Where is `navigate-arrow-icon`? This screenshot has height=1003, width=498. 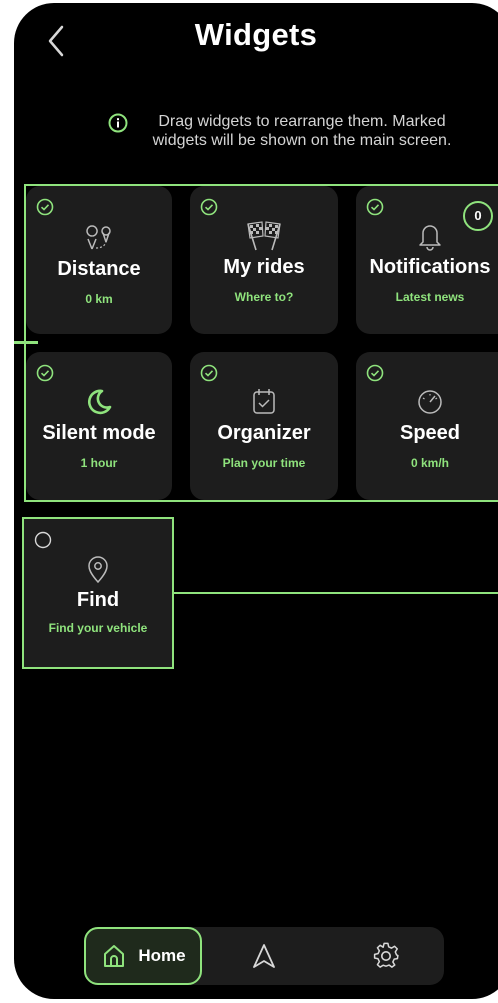
navigate-arrow-icon is located at coordinates (264, 956).